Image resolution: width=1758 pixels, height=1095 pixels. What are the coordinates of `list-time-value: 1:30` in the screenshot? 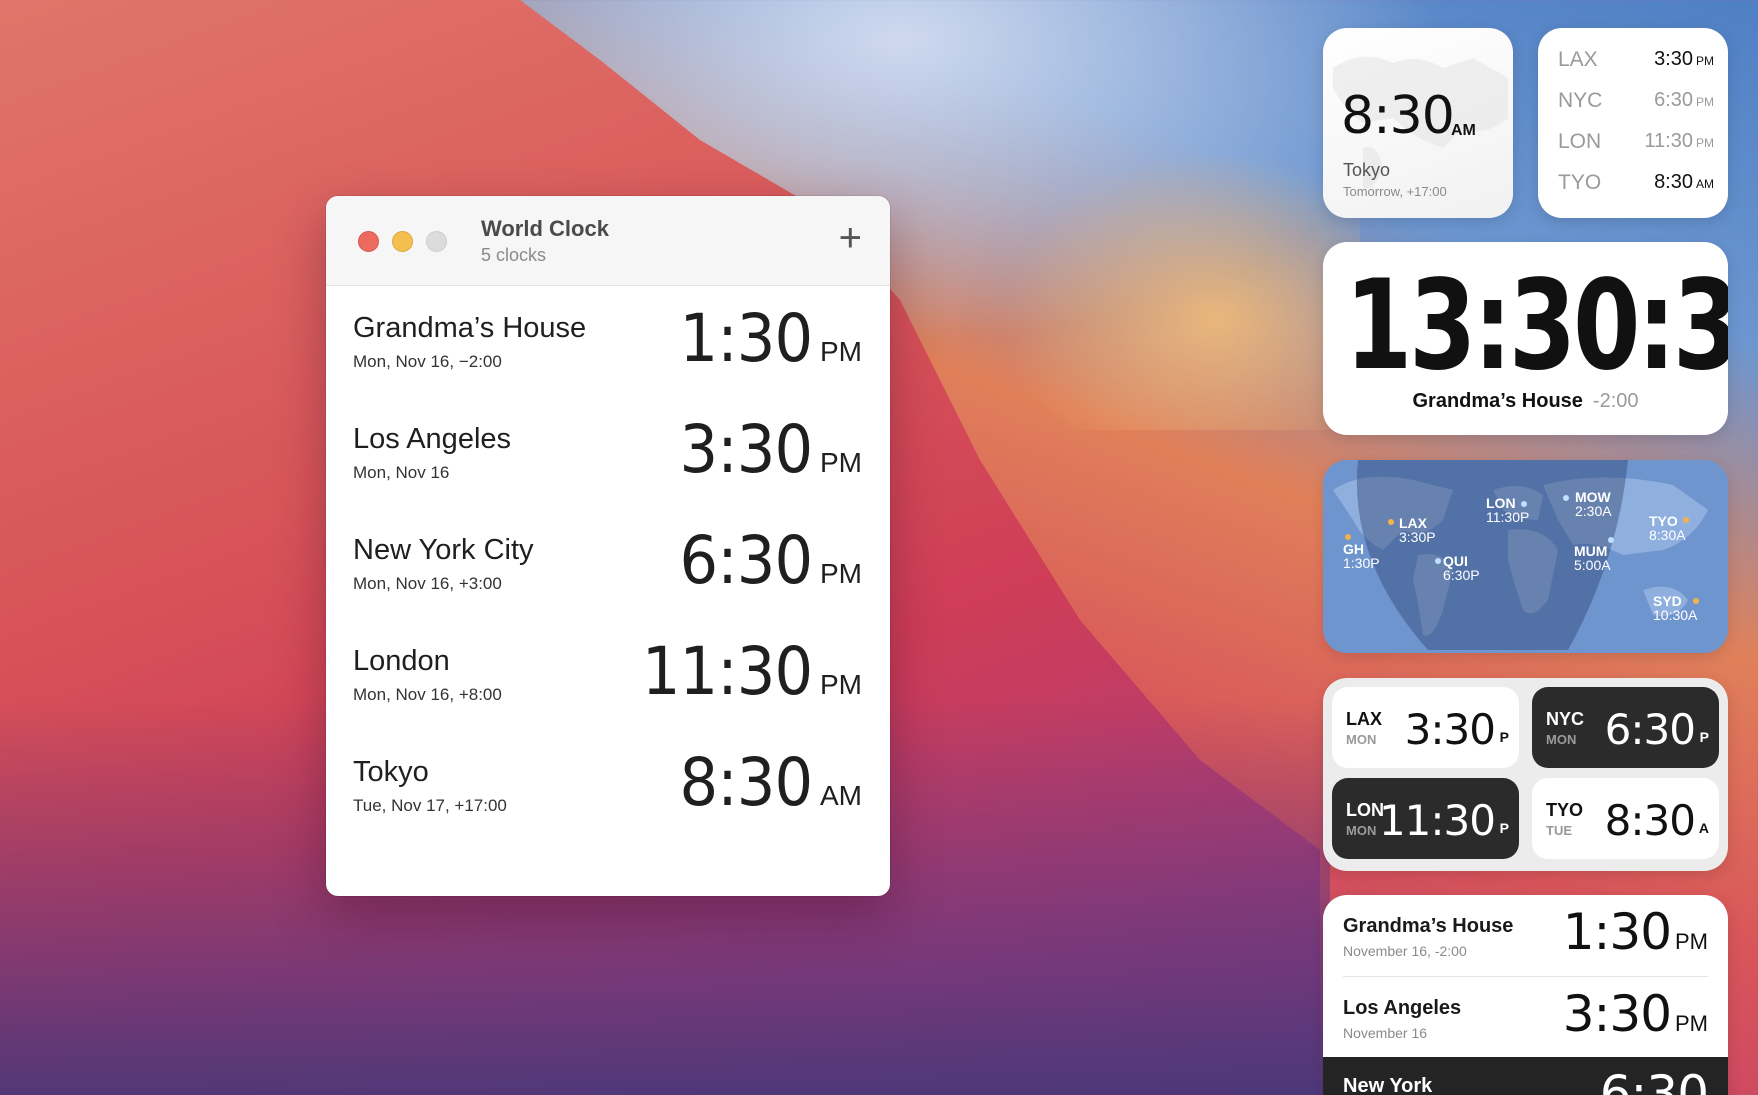 It's located at (1617, 932).